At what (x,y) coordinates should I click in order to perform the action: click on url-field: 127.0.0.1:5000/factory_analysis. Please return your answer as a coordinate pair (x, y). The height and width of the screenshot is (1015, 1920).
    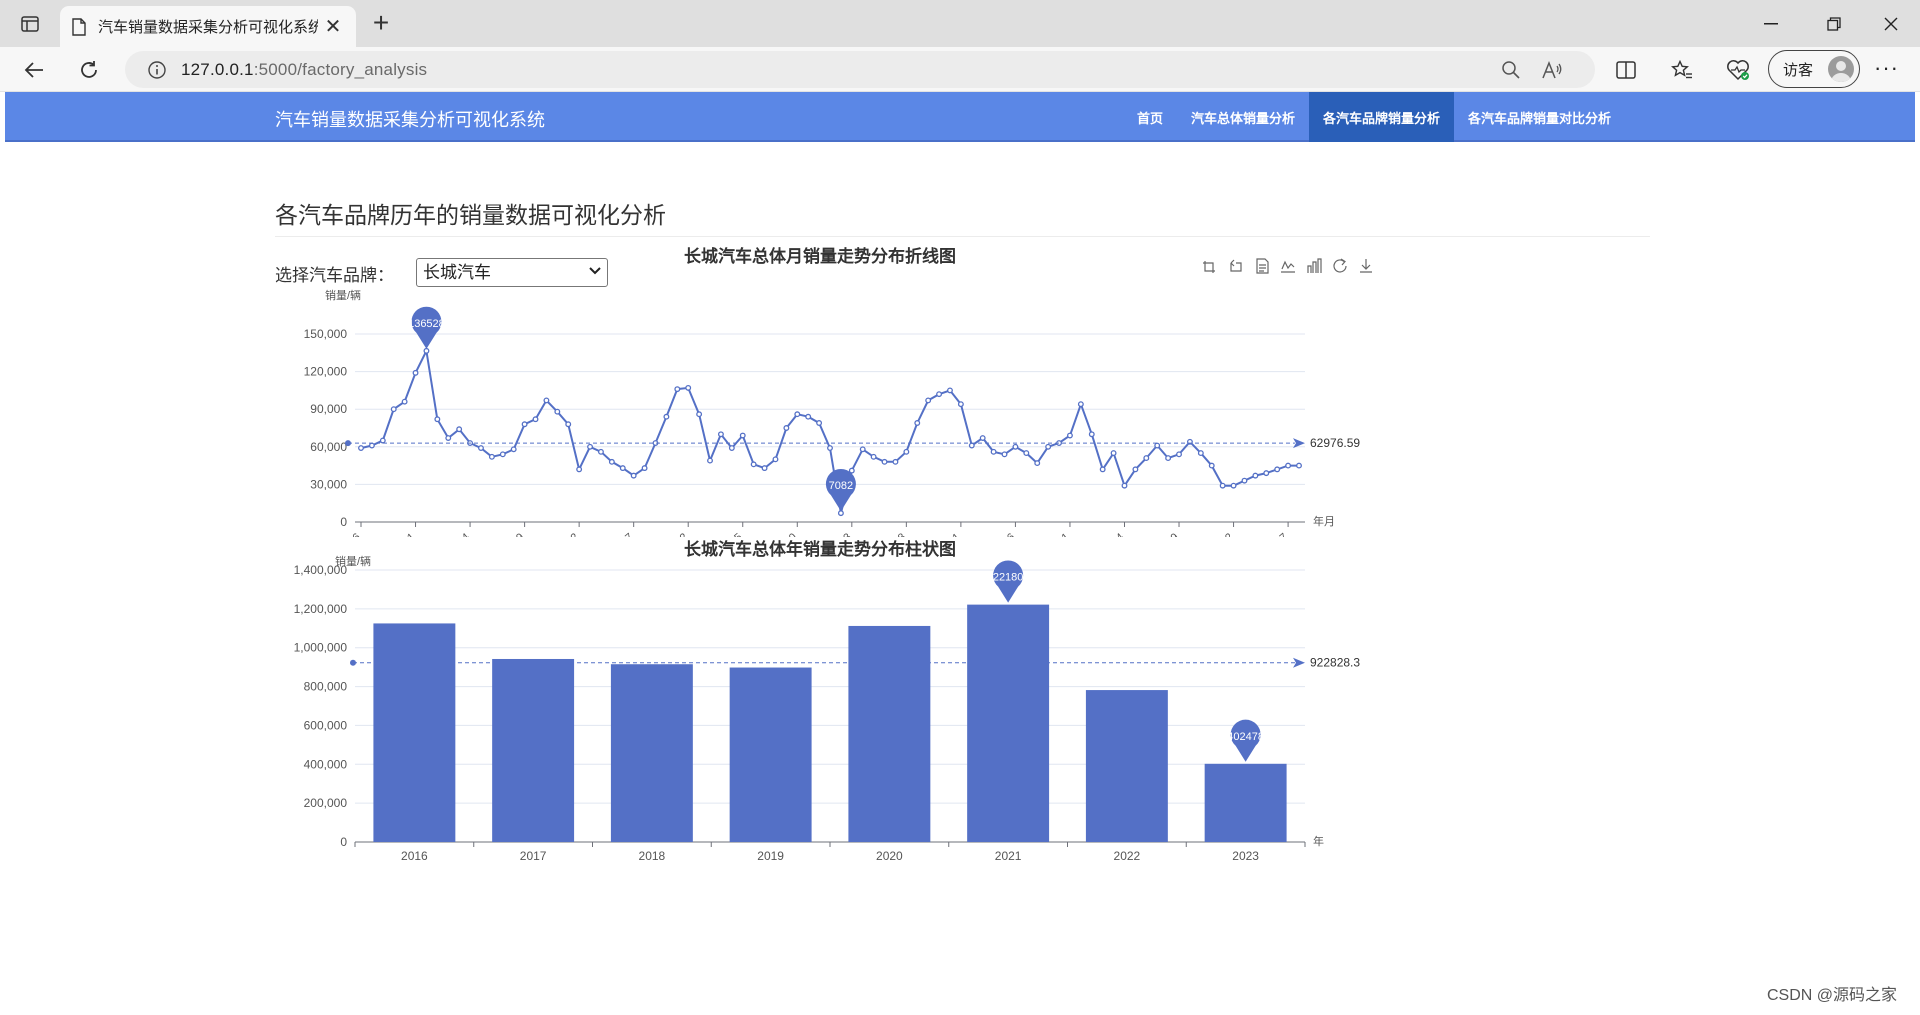
    Looking at the image, I should click on (860, 69).